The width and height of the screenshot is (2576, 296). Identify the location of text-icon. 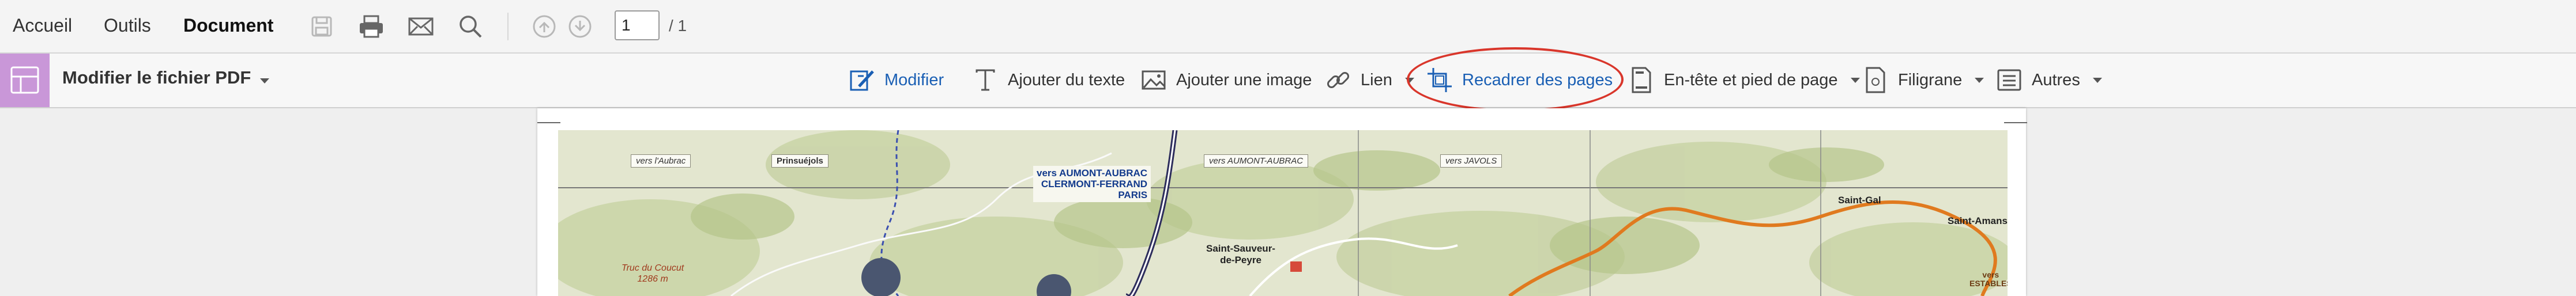
(985, 80).